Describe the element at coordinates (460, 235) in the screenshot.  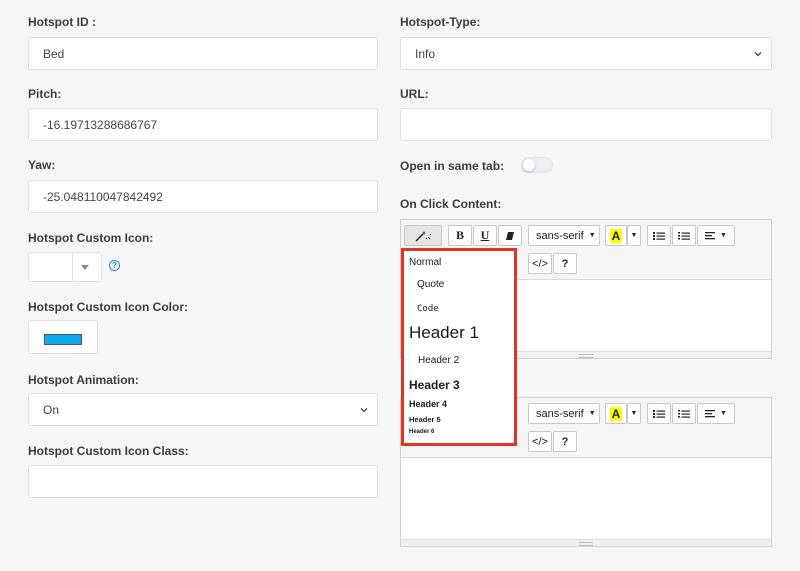
I see `bold-button: B` at that location.